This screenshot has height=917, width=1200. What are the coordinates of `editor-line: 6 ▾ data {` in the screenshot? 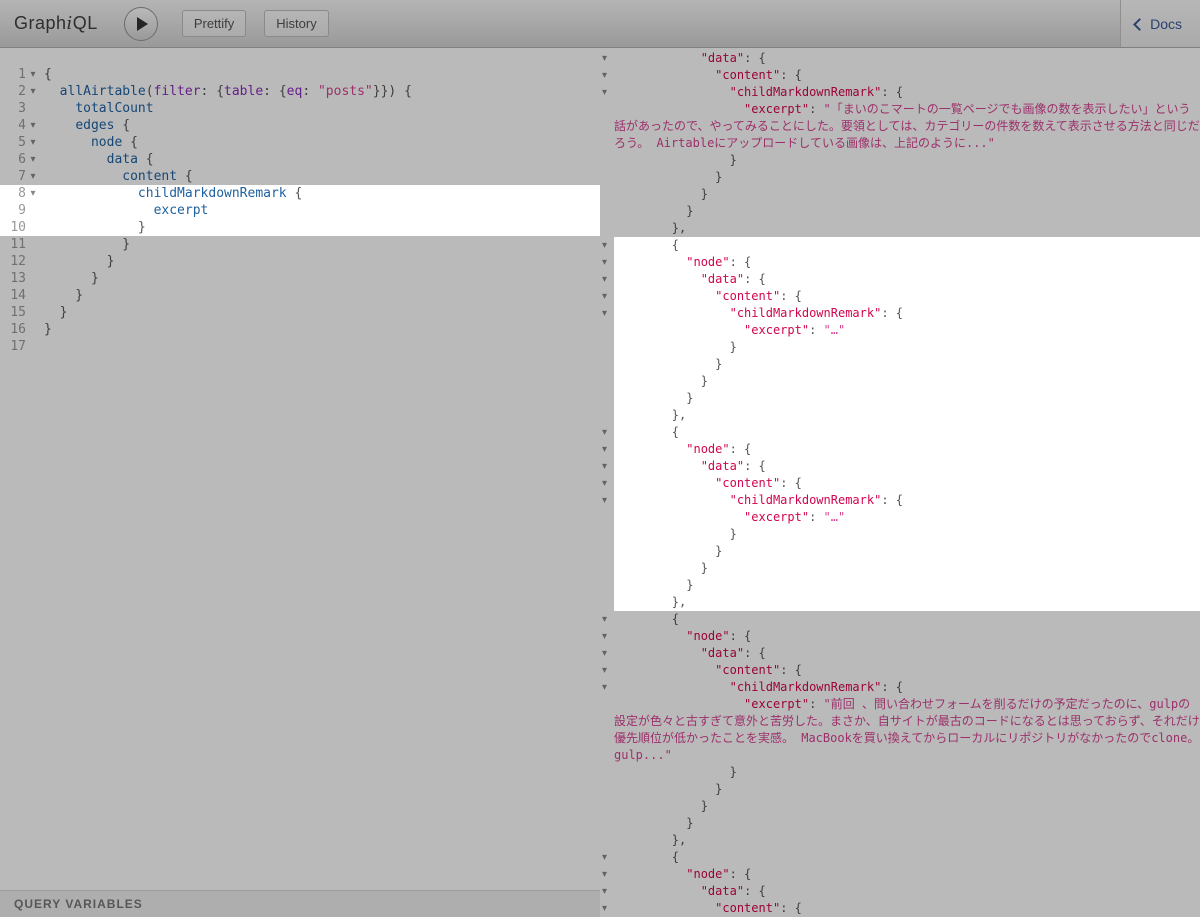 It's located at (300, 159).